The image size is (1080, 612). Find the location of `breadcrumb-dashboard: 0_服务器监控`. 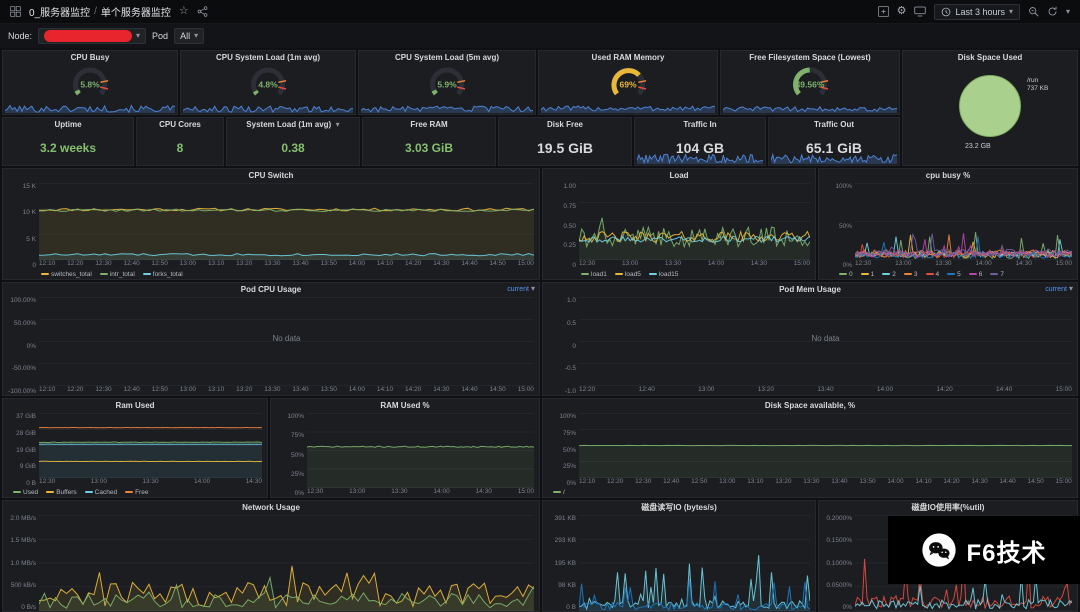

breadcrumb-dashboard: 0_服务器监控 is located at coordinates (59, 11).